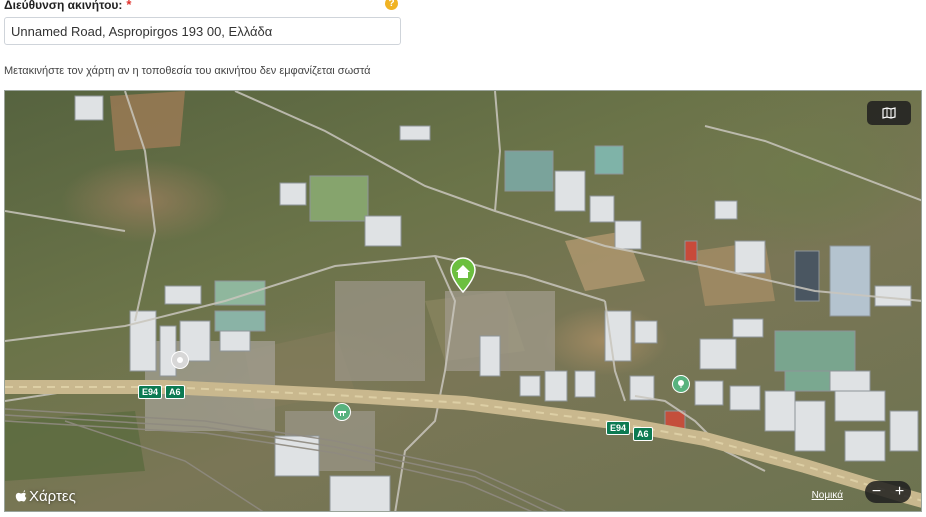  I want to click on map-icon, so click(889, 113).